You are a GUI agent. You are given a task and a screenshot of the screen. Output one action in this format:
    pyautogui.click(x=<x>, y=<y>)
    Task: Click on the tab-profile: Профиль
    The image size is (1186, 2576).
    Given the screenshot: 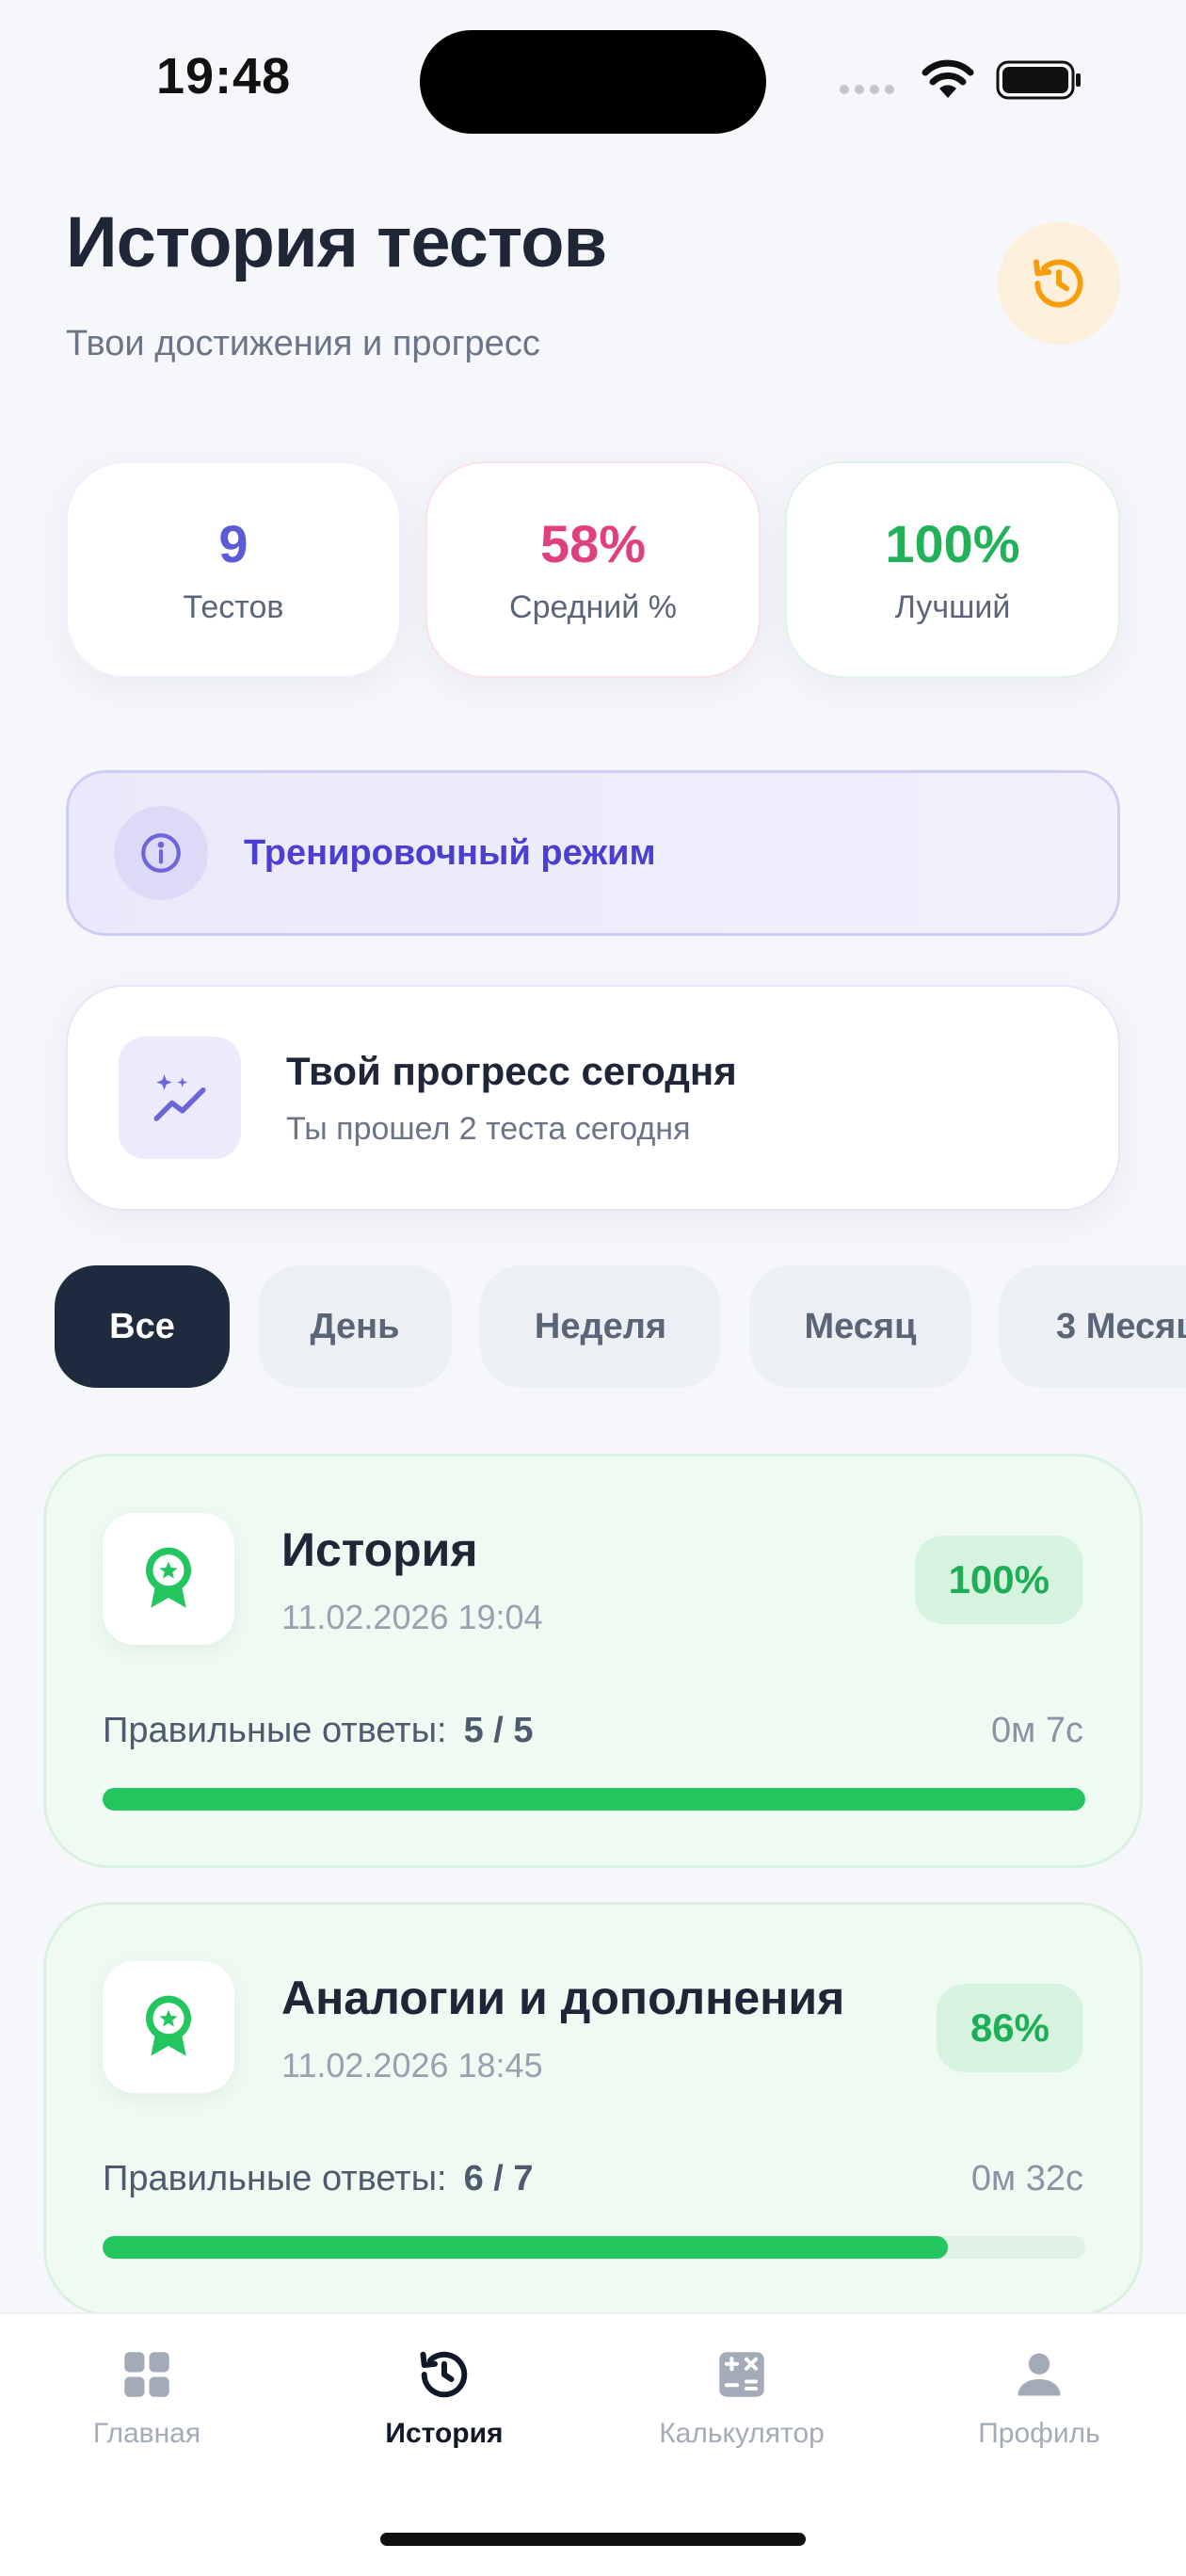 What is the action you would take?
    pyautogui.click(x=1039, y=2398)
    